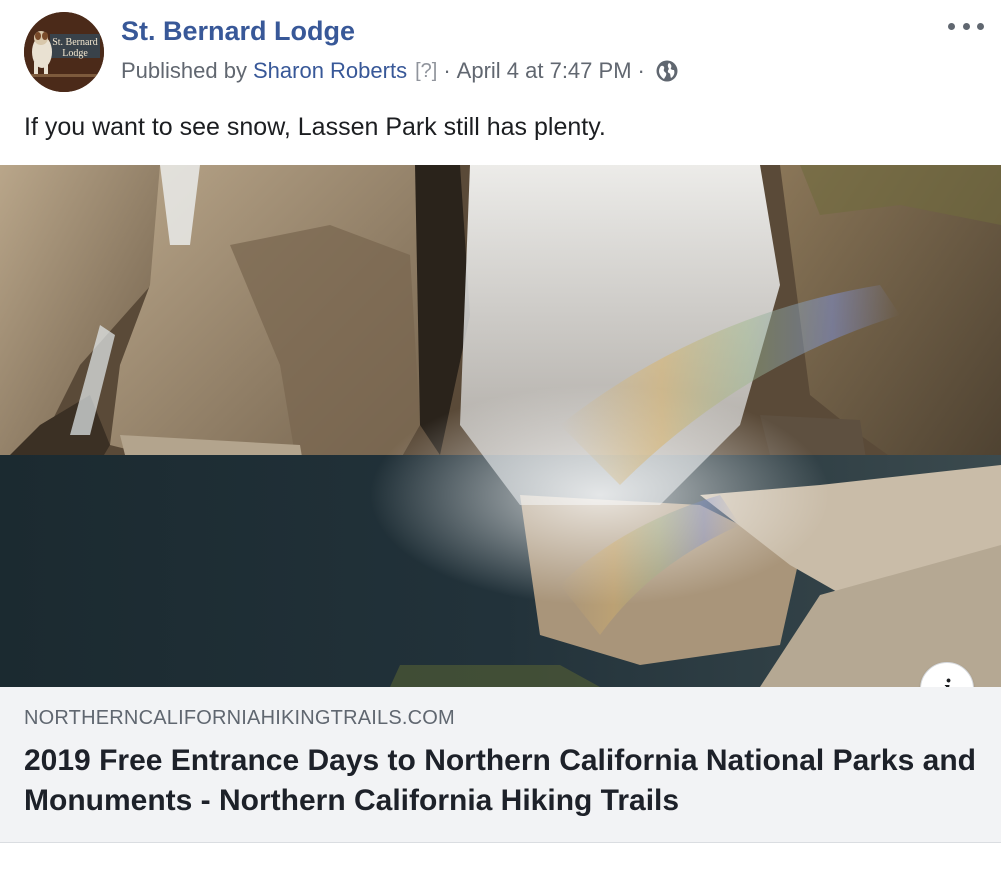 The image size is (1001, 889). I want to click on published-by-label: Published by, so click(184, 70).